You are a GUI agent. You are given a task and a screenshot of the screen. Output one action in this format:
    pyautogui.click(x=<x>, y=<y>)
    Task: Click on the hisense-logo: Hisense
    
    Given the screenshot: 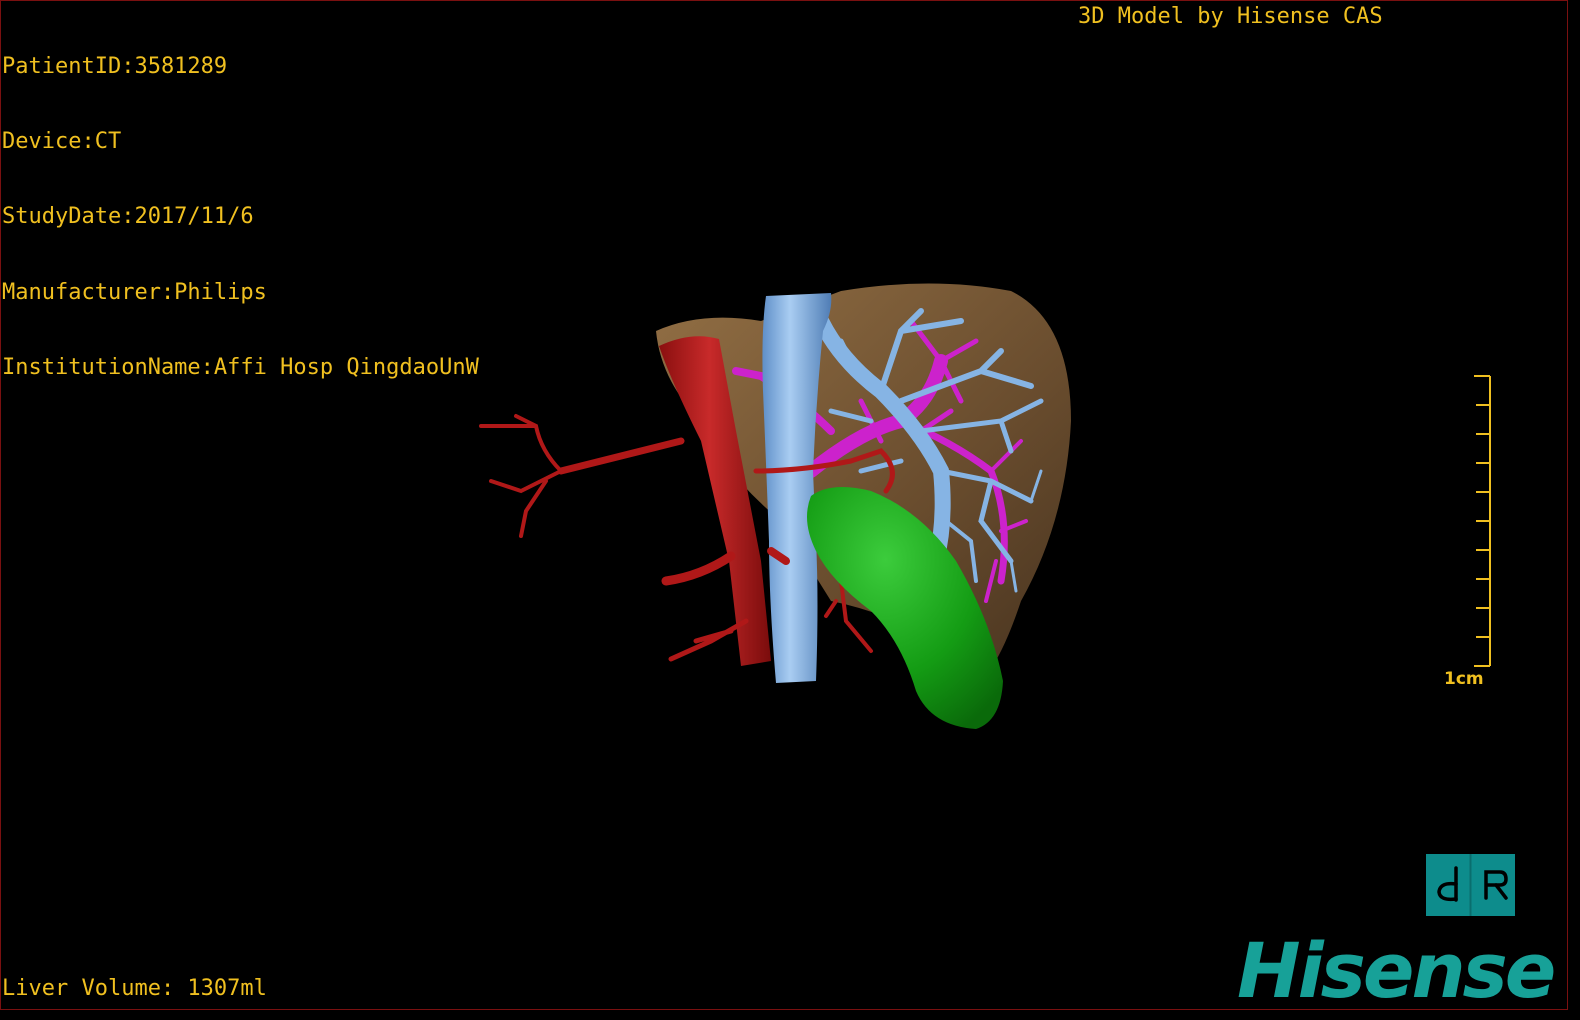 What is the action you would take?
    pyautogui.click(x=1396, y=968)
    